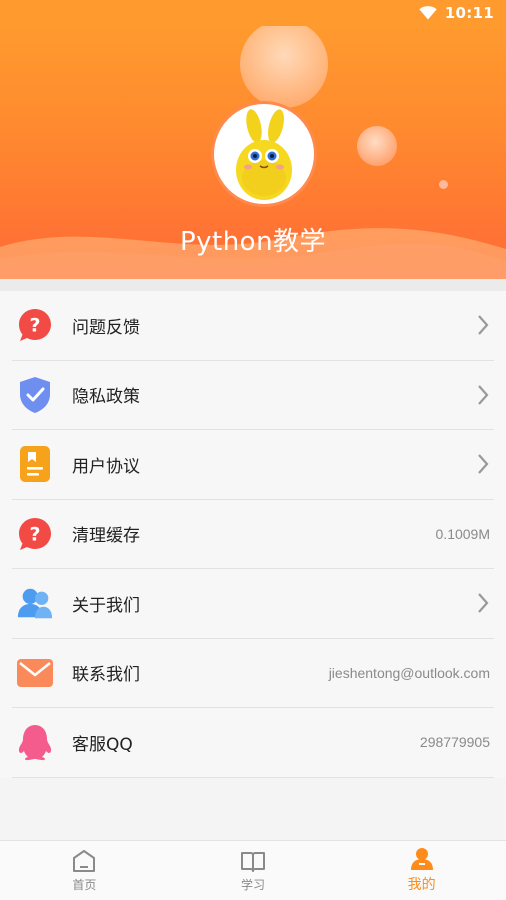 This screenshot has width=506, height=900. What do you see at coordinates (469, 13) in the screenshot?
I see `status-time: 10:11` at bounding box center [469, 13].